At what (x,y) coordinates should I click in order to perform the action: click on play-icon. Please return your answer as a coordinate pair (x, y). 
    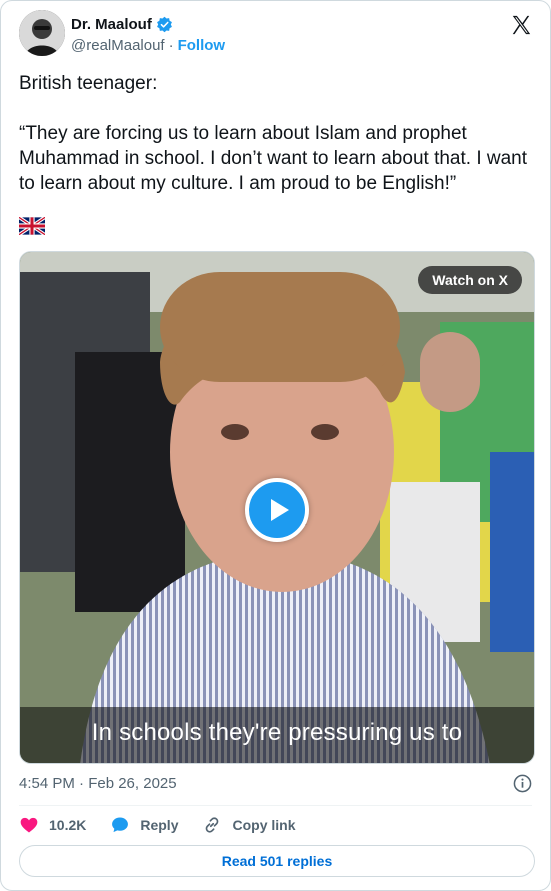
    Looking at the image, I should click on (280, 510).